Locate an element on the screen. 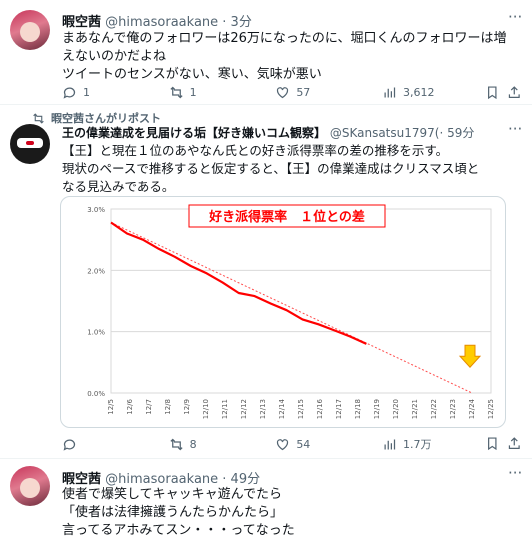 Image resolution: width=532 pixels, height=540 pixels. x-tick-label: 12/14 is located at coordinates (282, 408).